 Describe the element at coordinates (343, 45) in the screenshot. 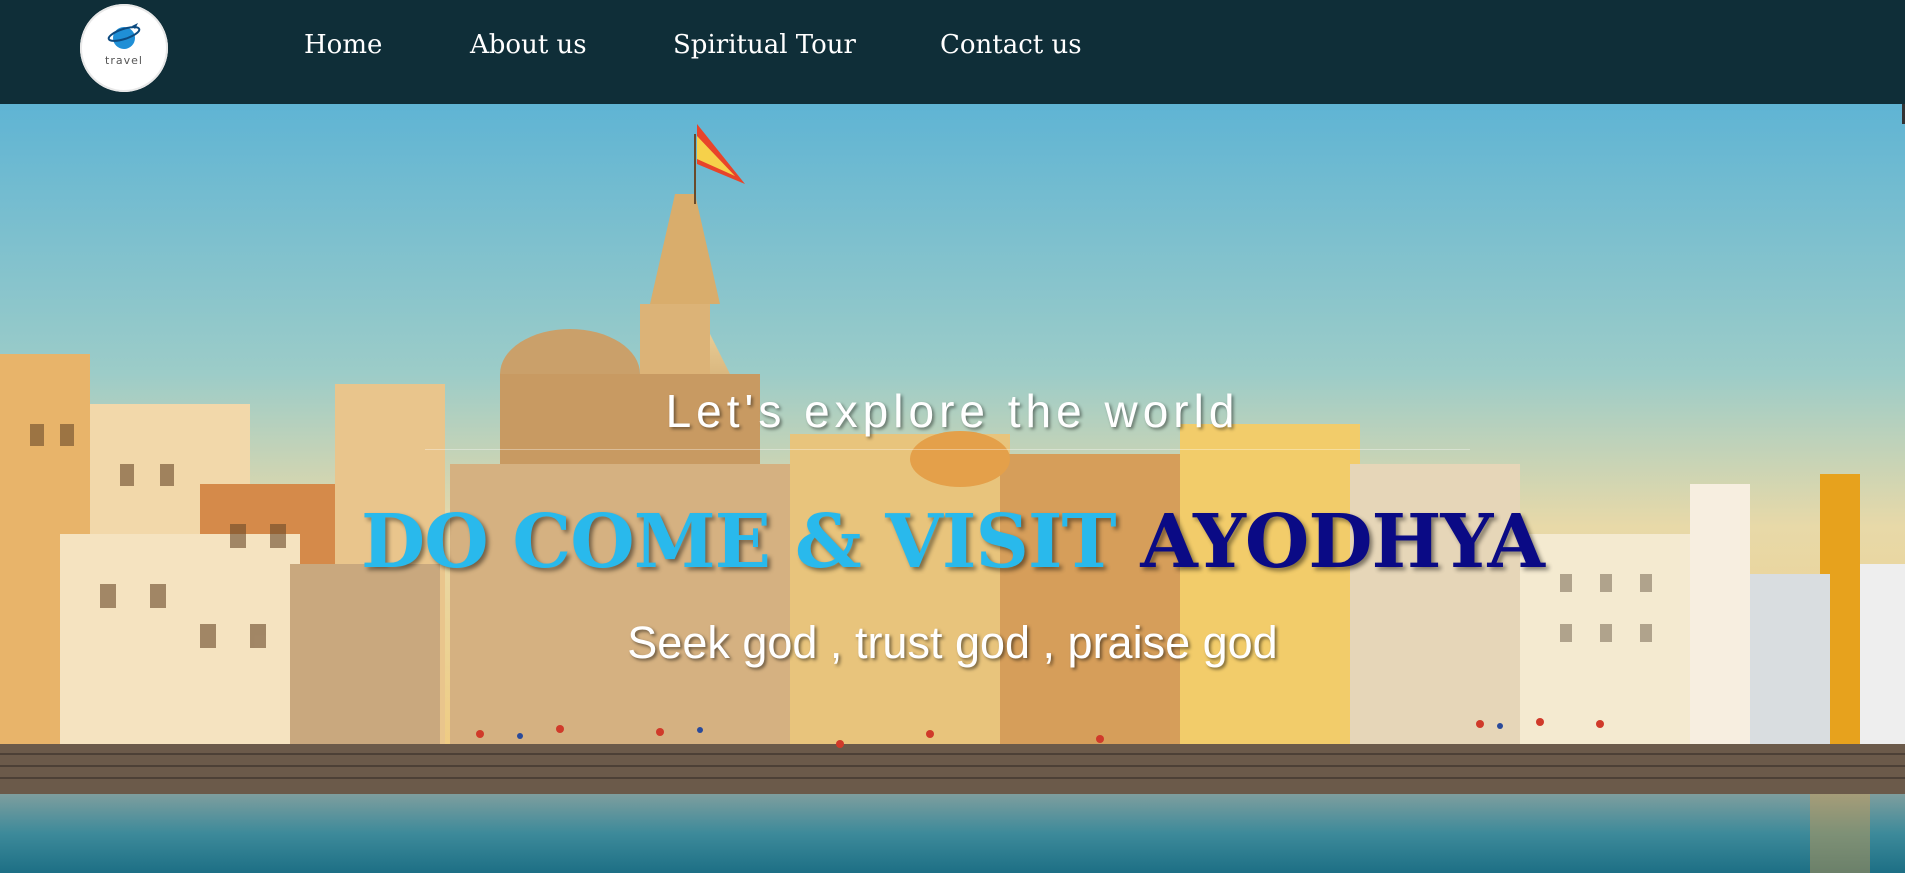

I see `nav-home-link: Home` at that location.